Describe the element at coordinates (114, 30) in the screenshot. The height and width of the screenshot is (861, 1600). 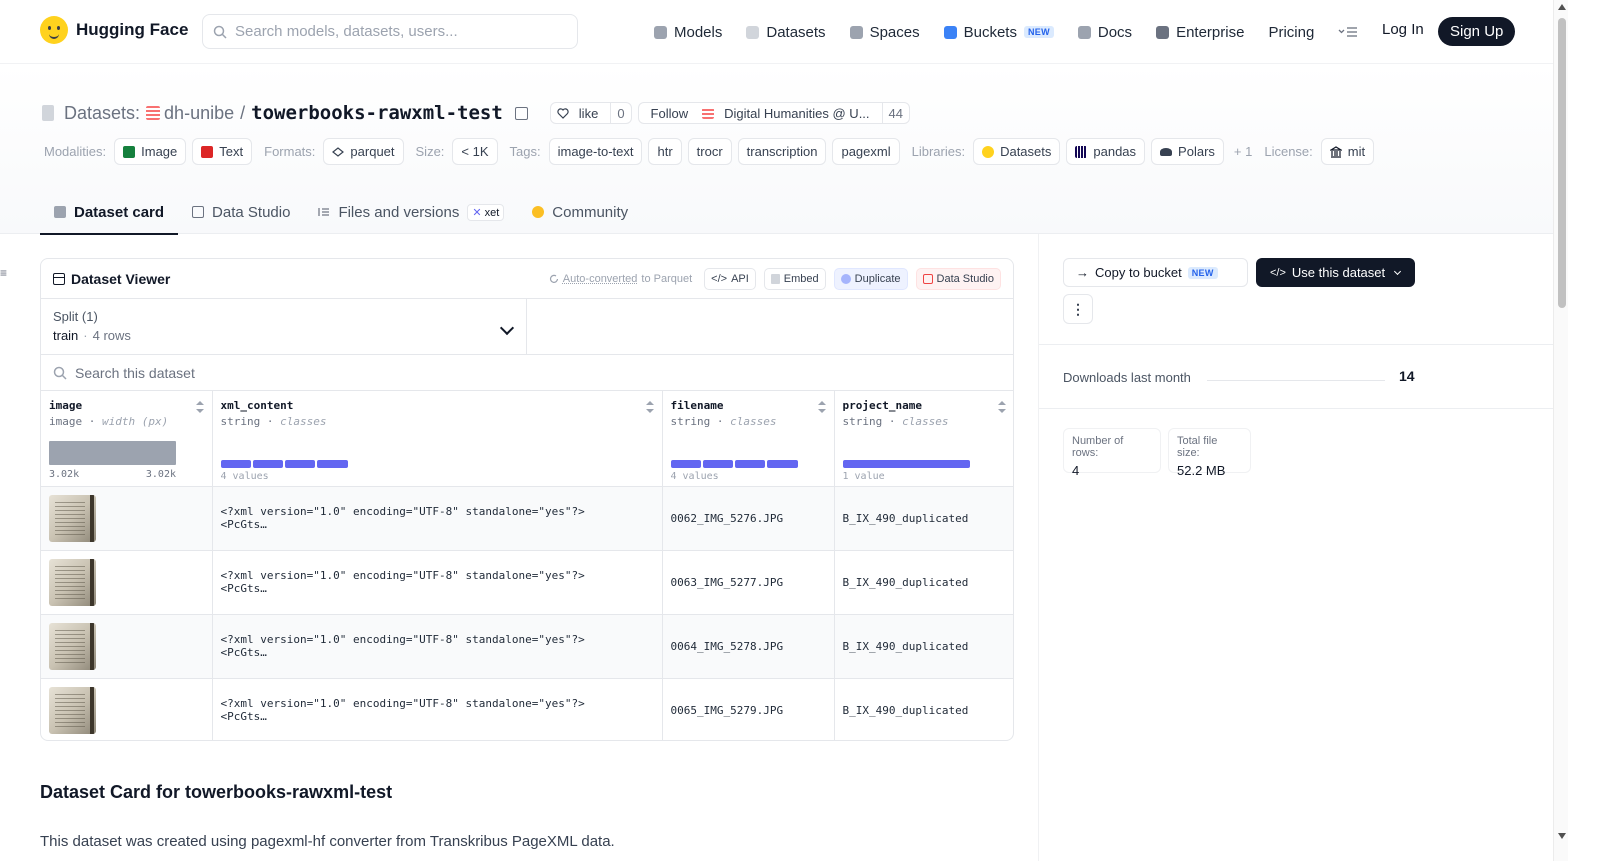
I see `brand-link: Hugging Face` at that location.